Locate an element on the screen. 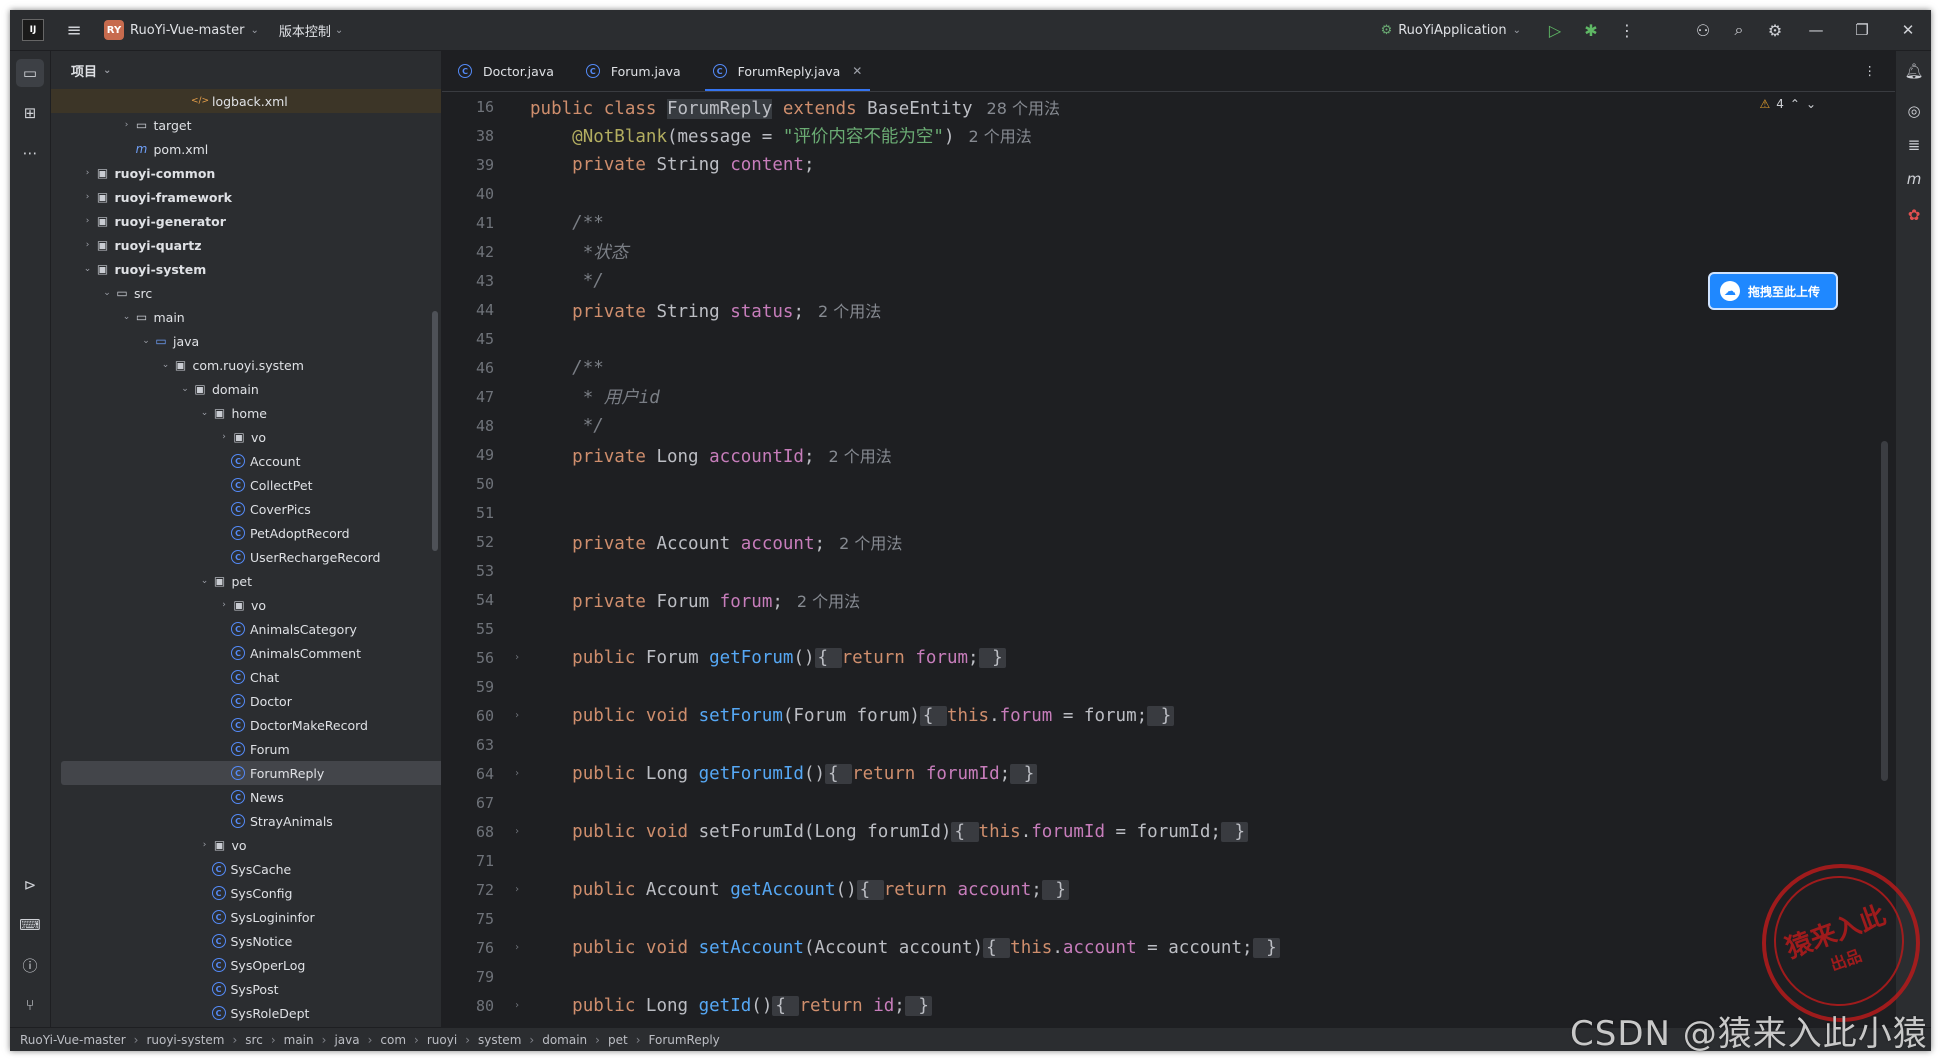 Image resolution: width=1941 pixels, height=1061 pixels. code-line: 79 is located at coordinates (1169, 976).